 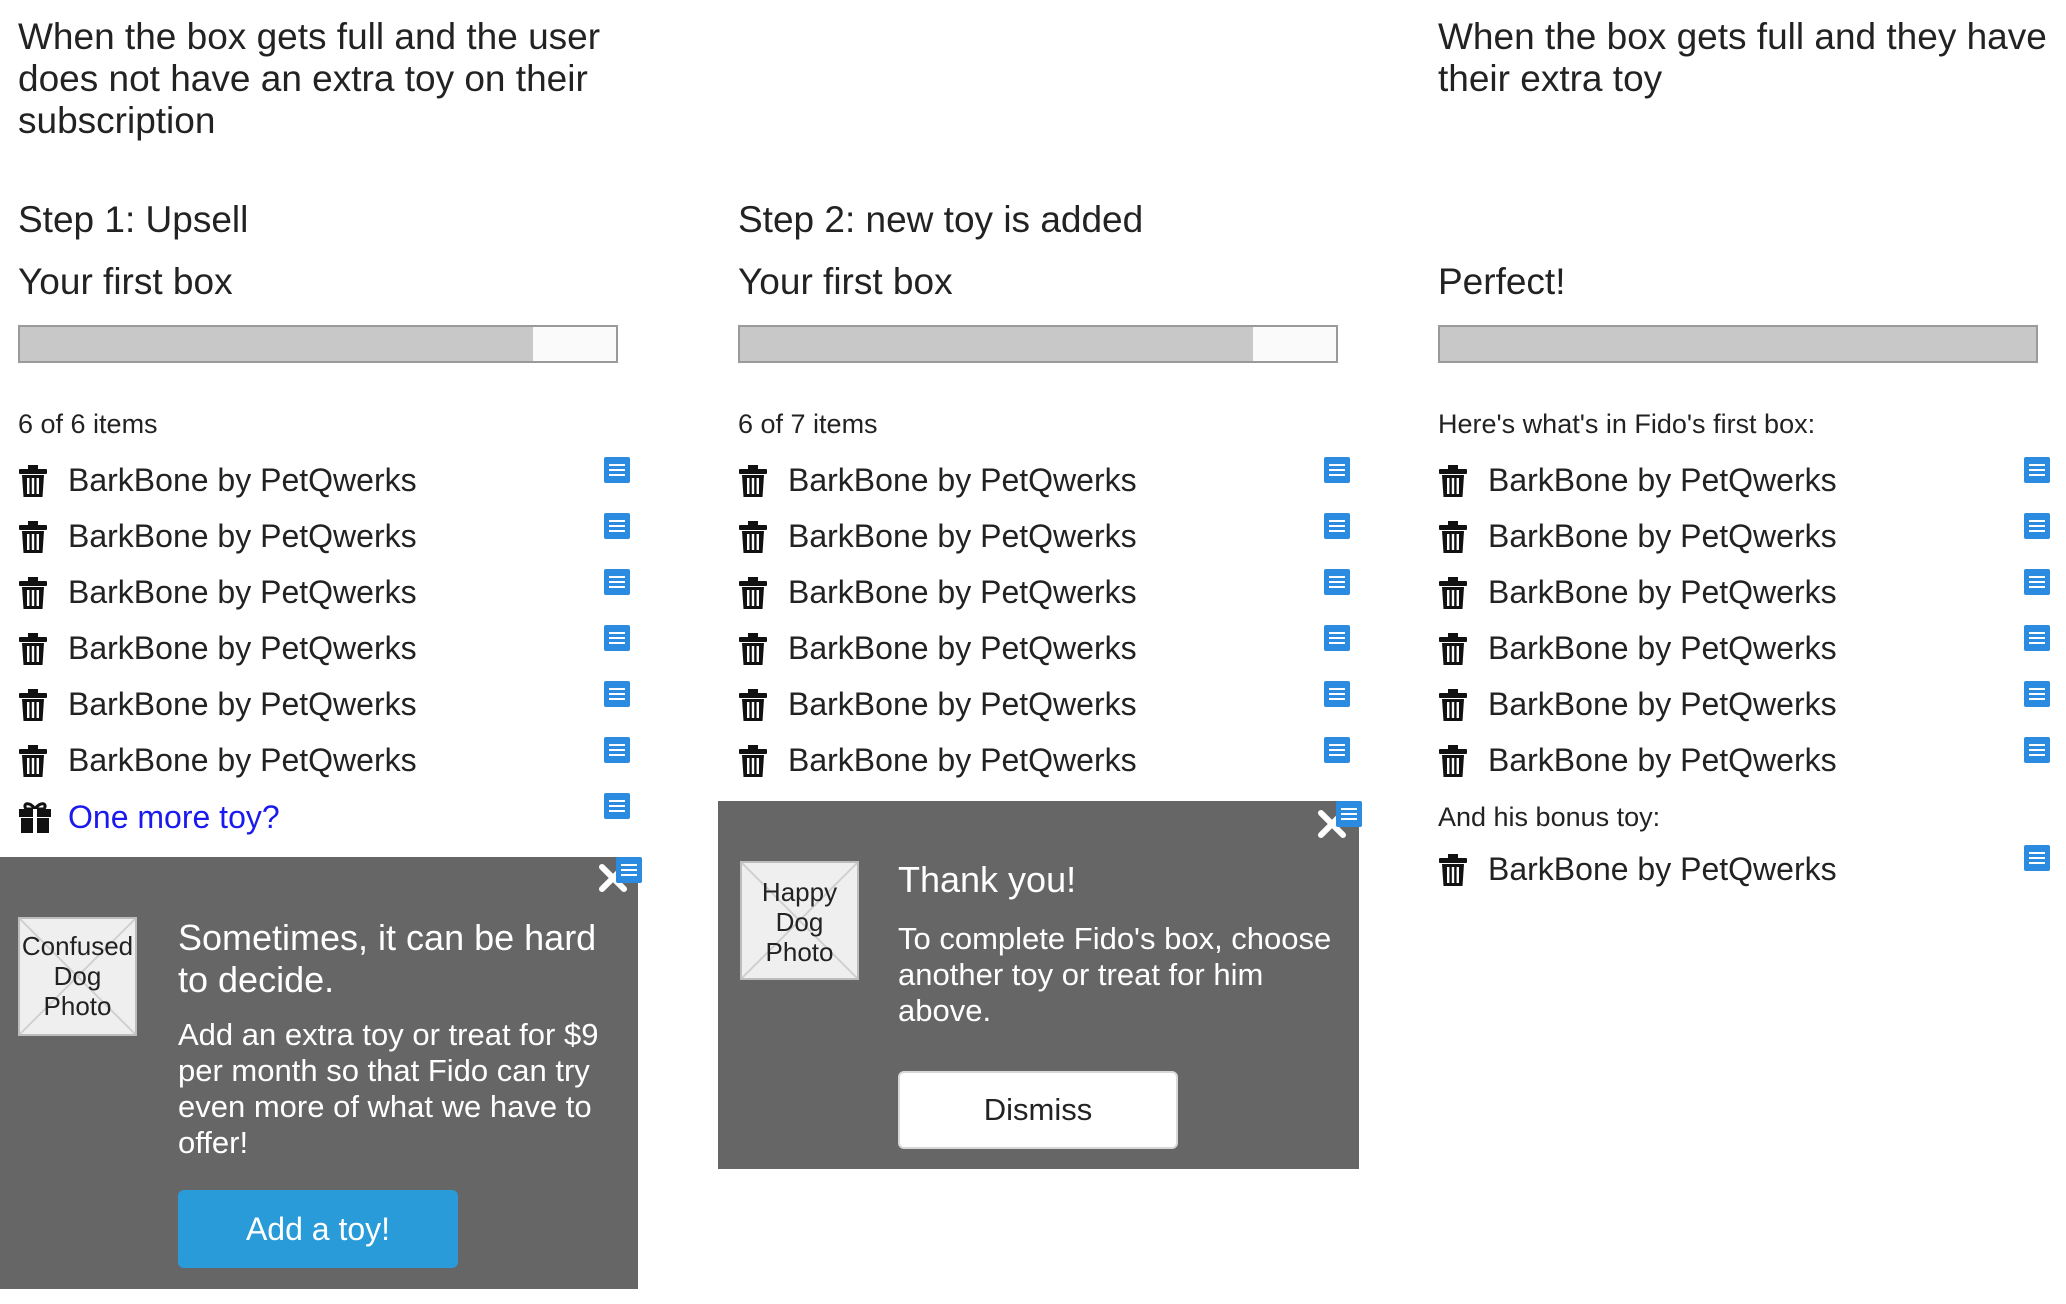 What do you see at coordinates (1549, 817) in the screenshot?
I see `bonus-toy-label: And his bonus toy:` at bounding box center [1549, 817].